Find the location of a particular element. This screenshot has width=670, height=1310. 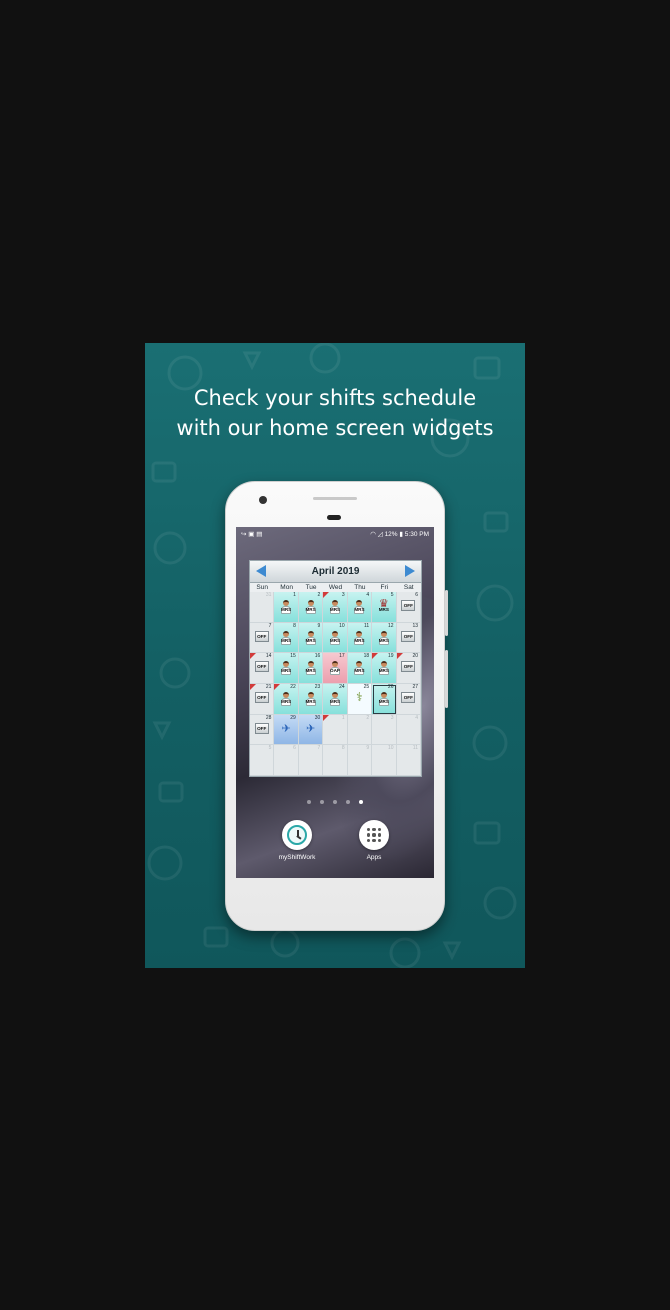

calendar-day-cell: 2 MRS is located at coordinates (311, 607).